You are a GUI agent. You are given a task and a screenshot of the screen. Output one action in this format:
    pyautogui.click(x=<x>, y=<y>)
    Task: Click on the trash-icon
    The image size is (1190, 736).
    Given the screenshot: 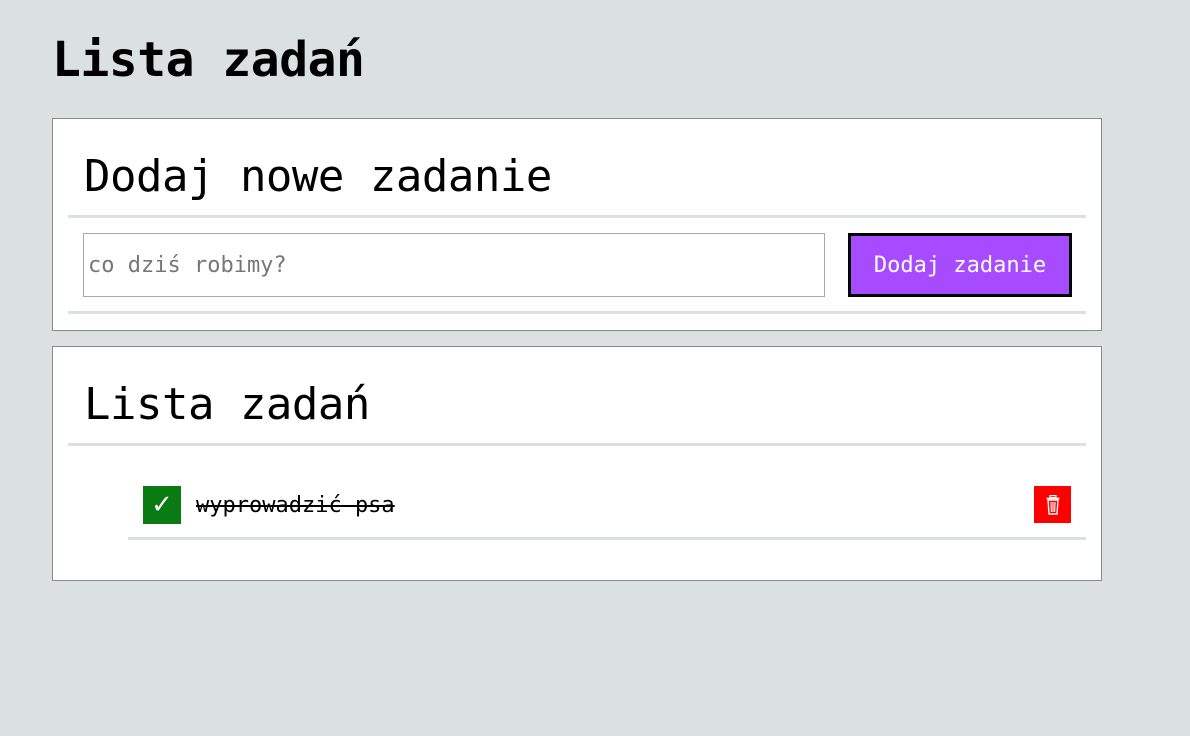 What is the action you would take?
    pyautogui.click(x=1052, y=504)
    